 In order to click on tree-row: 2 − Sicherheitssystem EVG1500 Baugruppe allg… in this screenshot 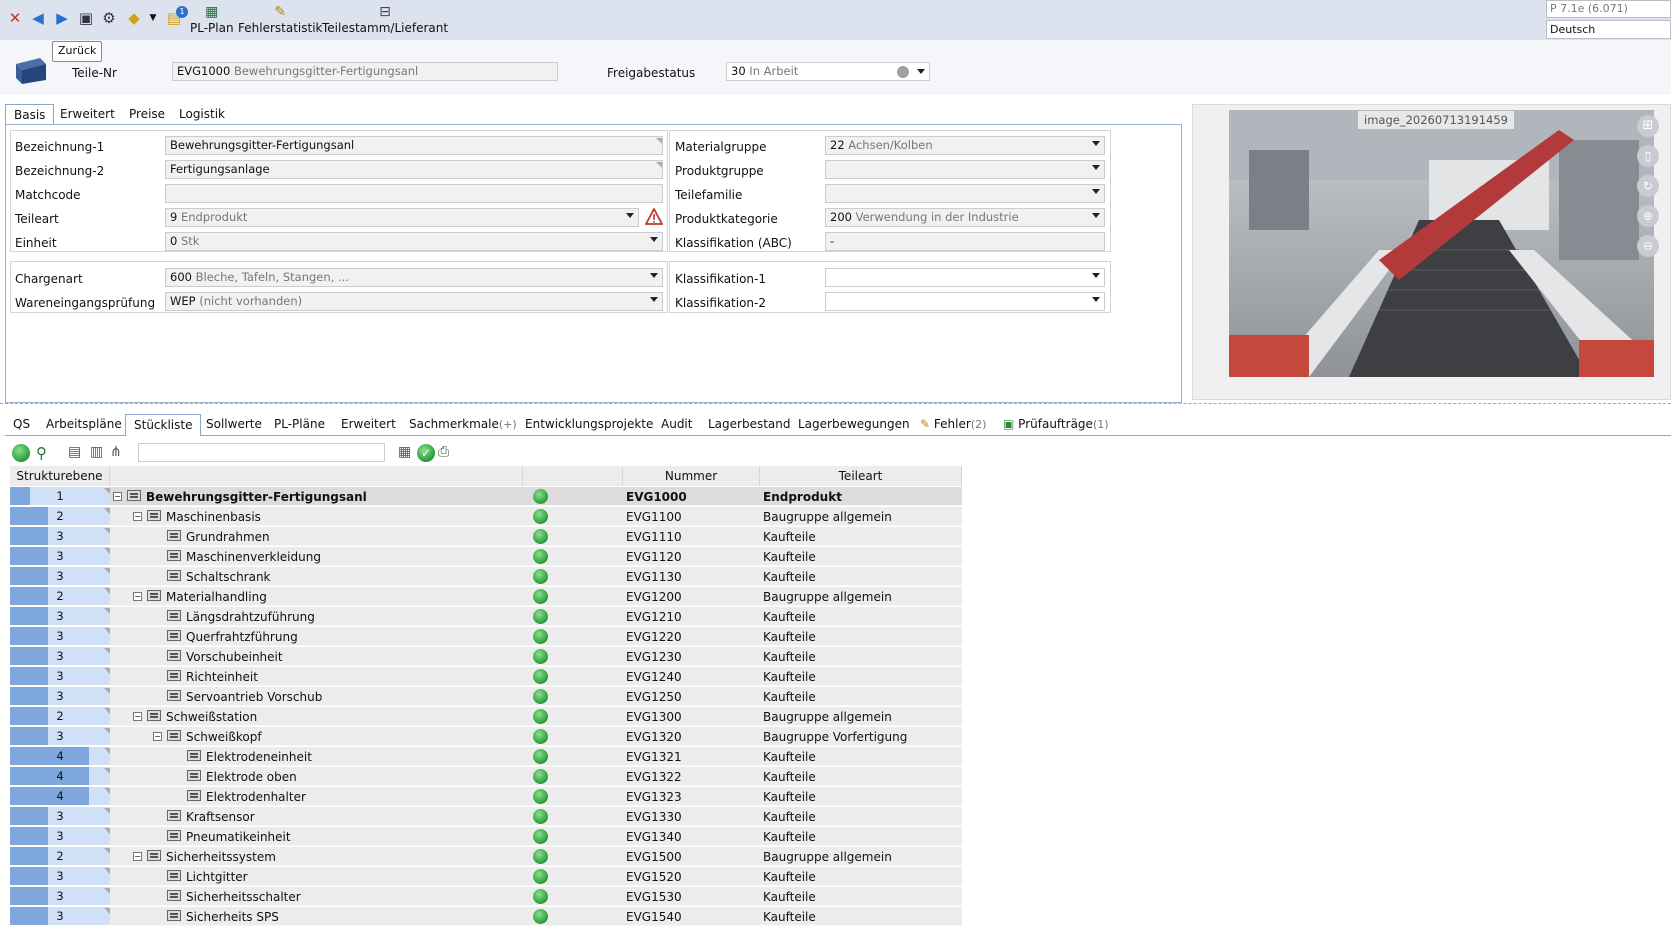, I will do `click(486, 856)`.